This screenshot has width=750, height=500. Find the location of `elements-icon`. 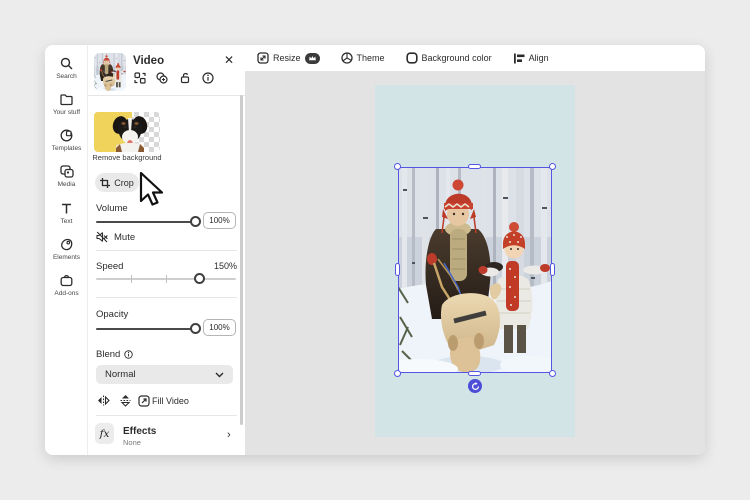

elements-icon is located at coordinates (67, 244).